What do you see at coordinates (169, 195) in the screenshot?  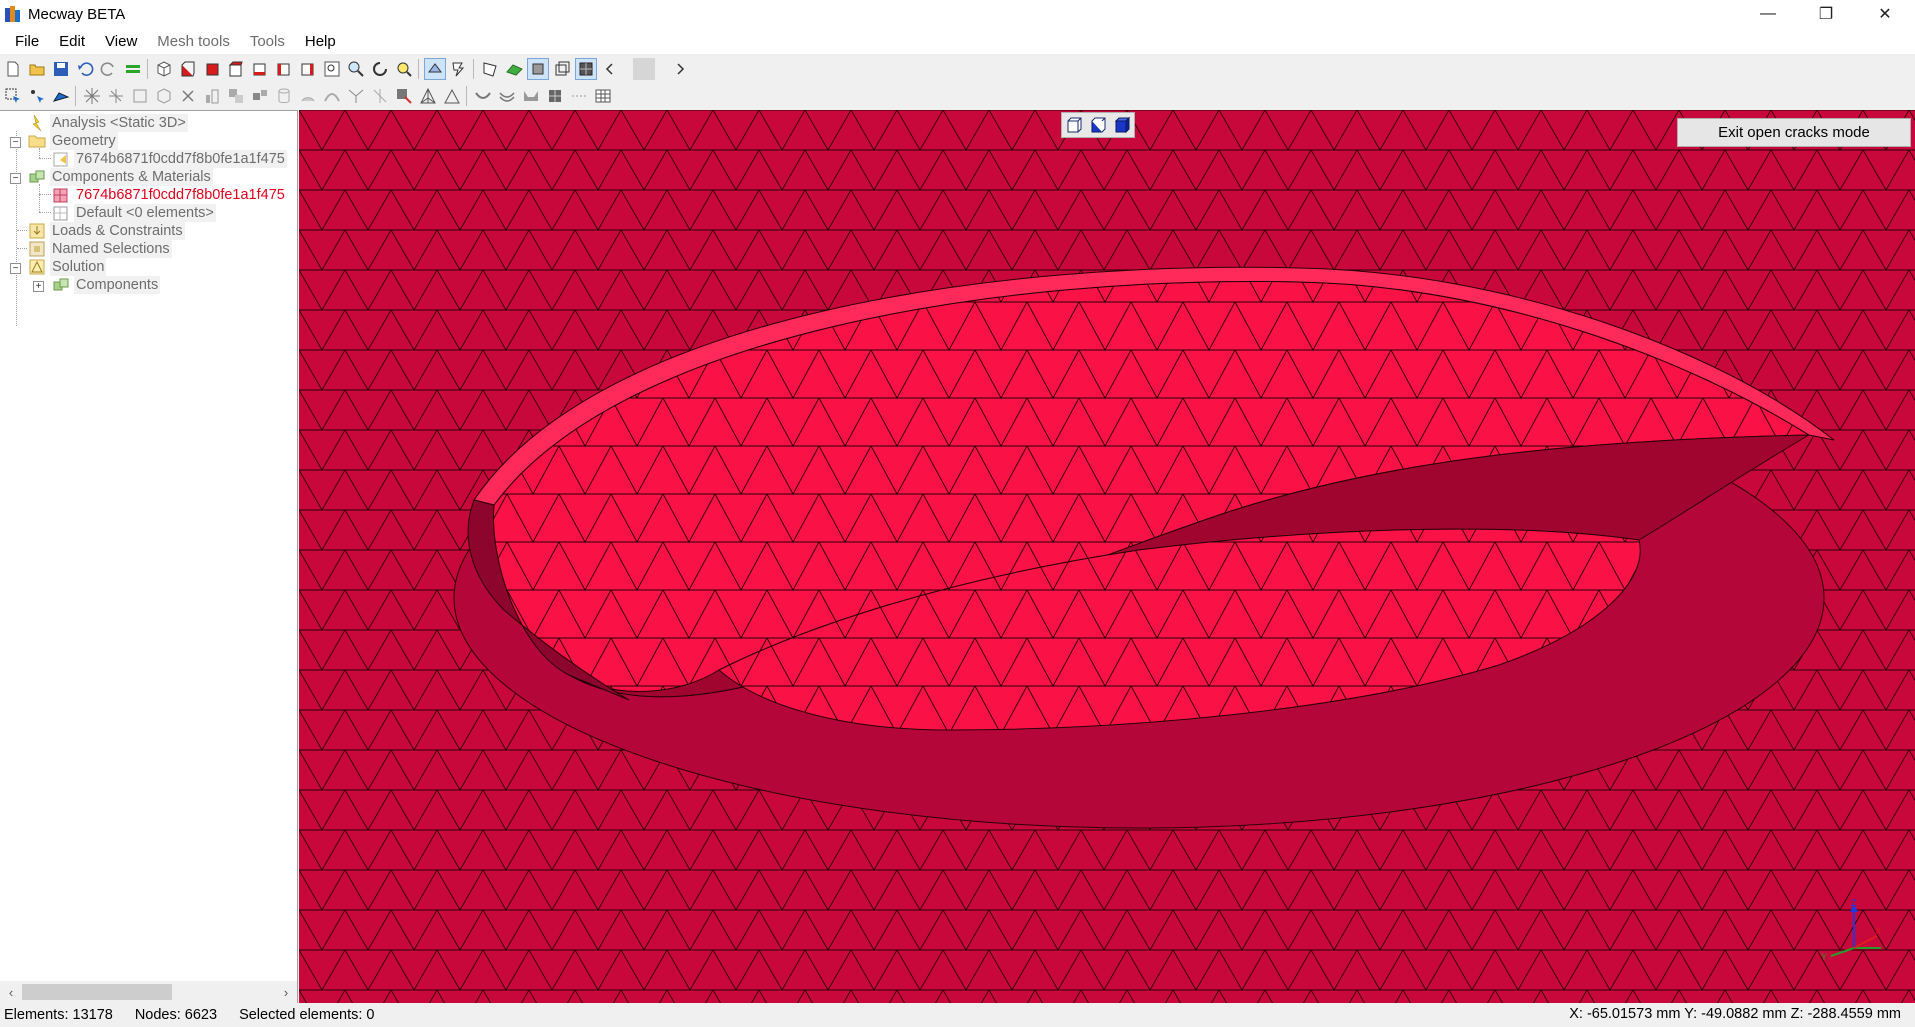 I see `tree-item-component-part: 7674b6871f0cdd7f8b0fe1a1f475` at bounding box center [169, 195].